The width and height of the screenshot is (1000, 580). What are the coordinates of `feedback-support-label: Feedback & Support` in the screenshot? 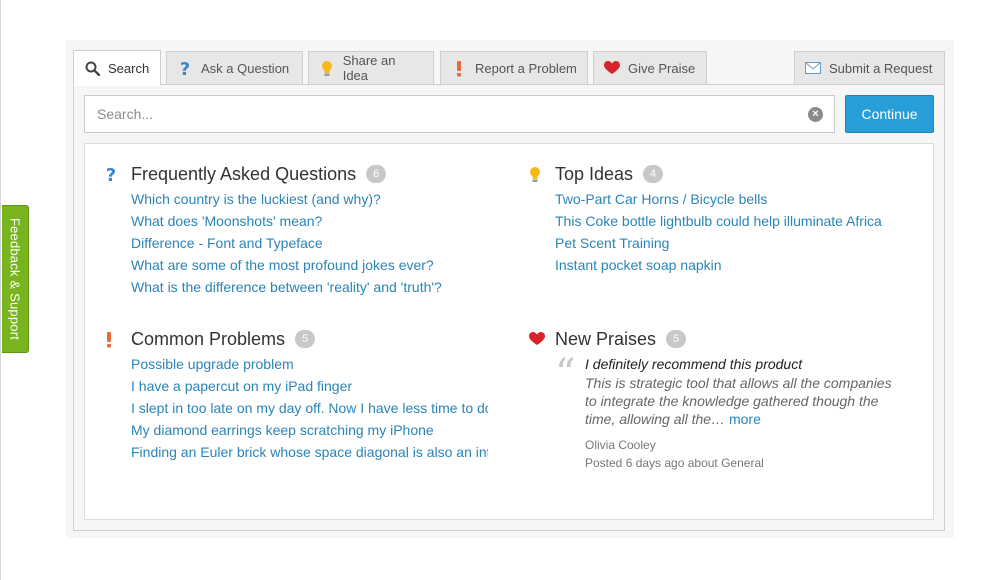 It's located at (15, 279).